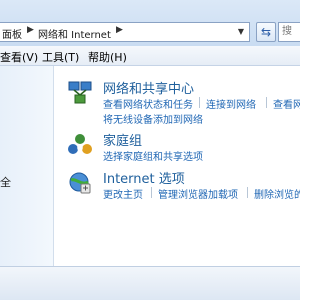 The width and height of the screenshot is (320, 300). I want to click on left-navigation-pane: 全, so click(27, 166).